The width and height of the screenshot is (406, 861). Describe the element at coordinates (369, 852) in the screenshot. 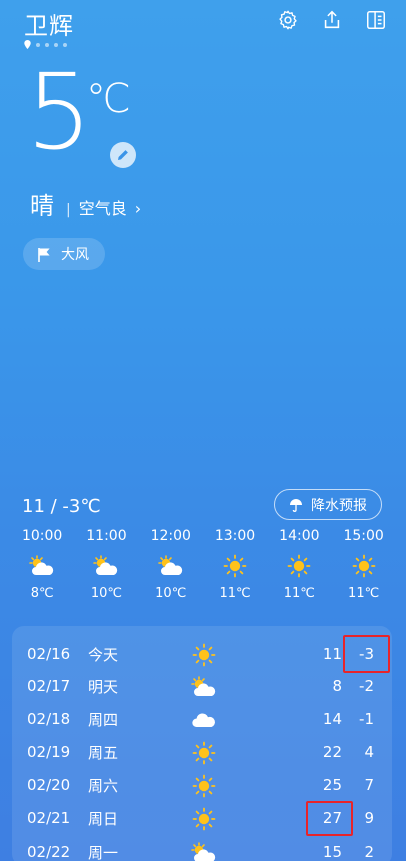

I see `day-low-temp: 2` at that location.